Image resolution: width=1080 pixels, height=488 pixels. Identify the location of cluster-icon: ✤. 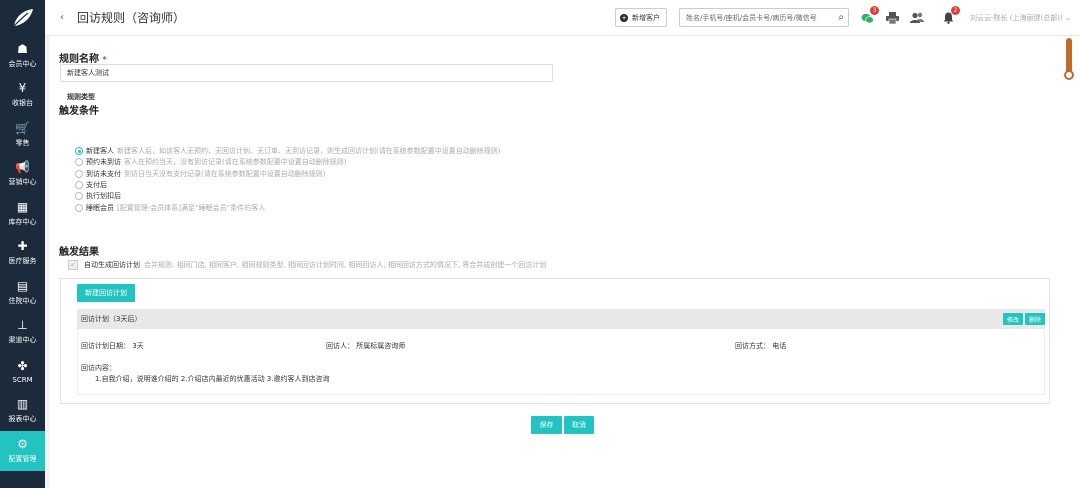
(22, 365).